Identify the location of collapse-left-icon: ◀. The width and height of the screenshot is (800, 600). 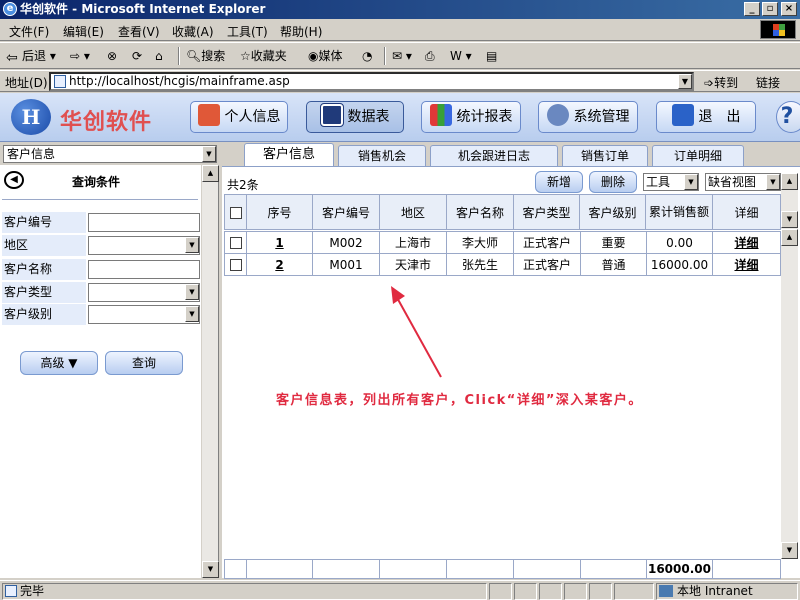
(14, 180).